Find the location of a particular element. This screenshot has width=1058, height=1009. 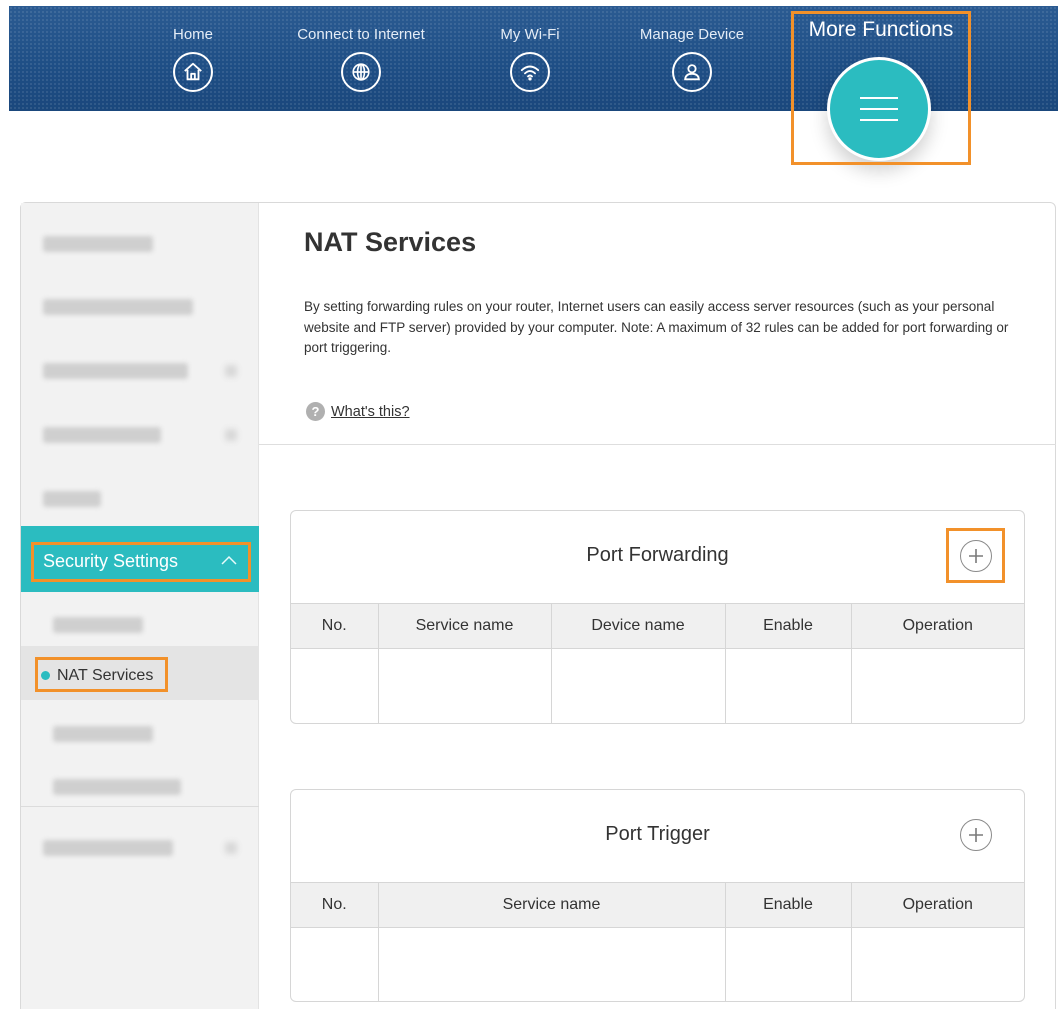

chevron-up-icon is located at coordinates (229, 560).